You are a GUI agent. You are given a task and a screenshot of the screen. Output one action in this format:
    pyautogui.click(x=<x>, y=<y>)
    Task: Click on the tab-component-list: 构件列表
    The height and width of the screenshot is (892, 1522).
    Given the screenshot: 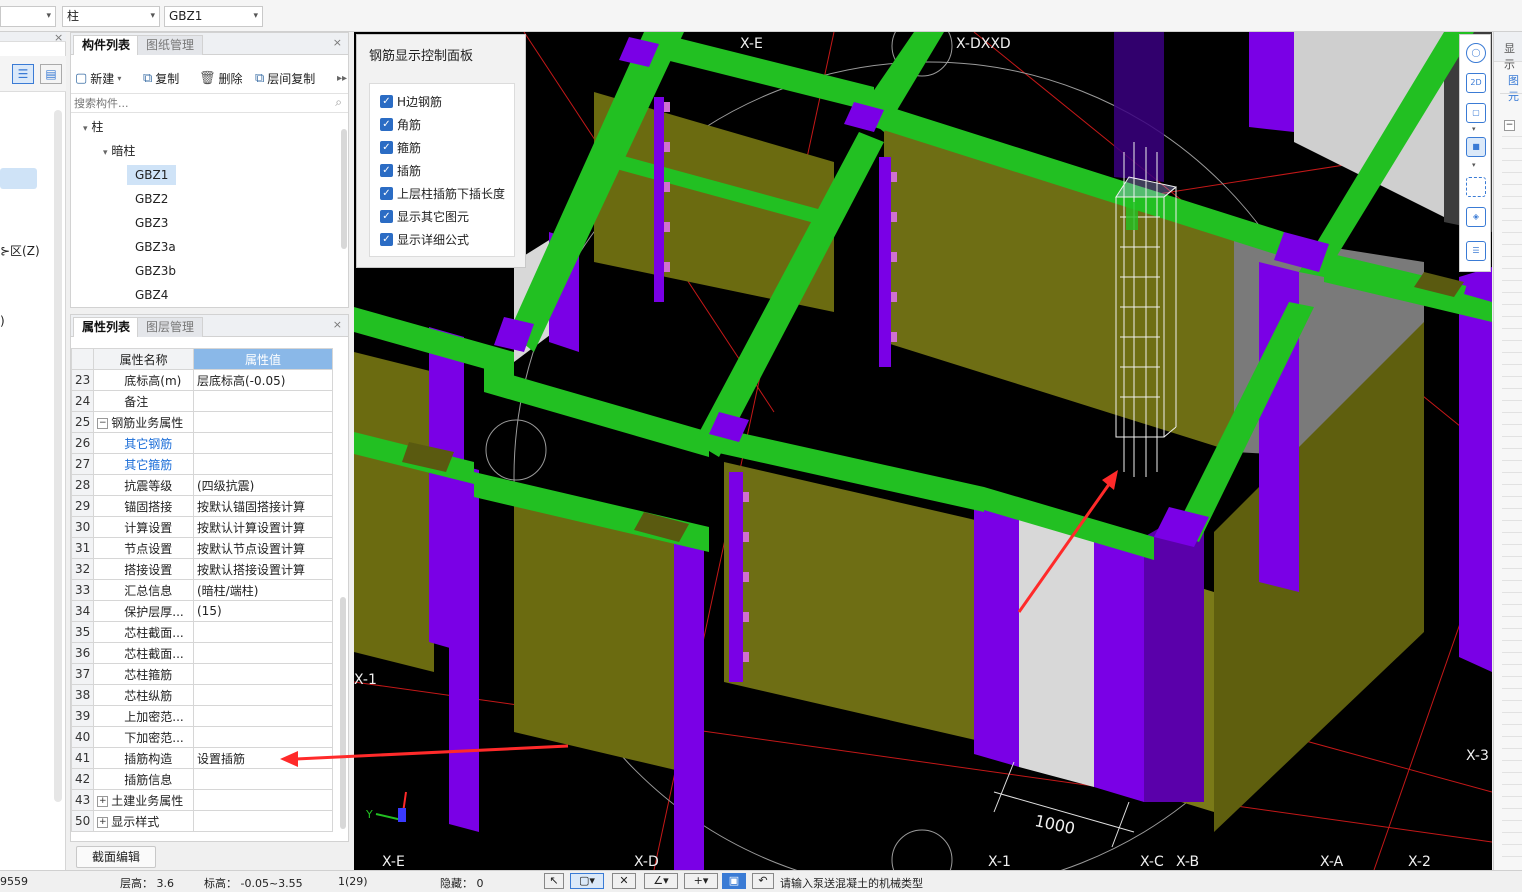 What is the action you would take?
    pyautogui.click(x=106, y=45)
    